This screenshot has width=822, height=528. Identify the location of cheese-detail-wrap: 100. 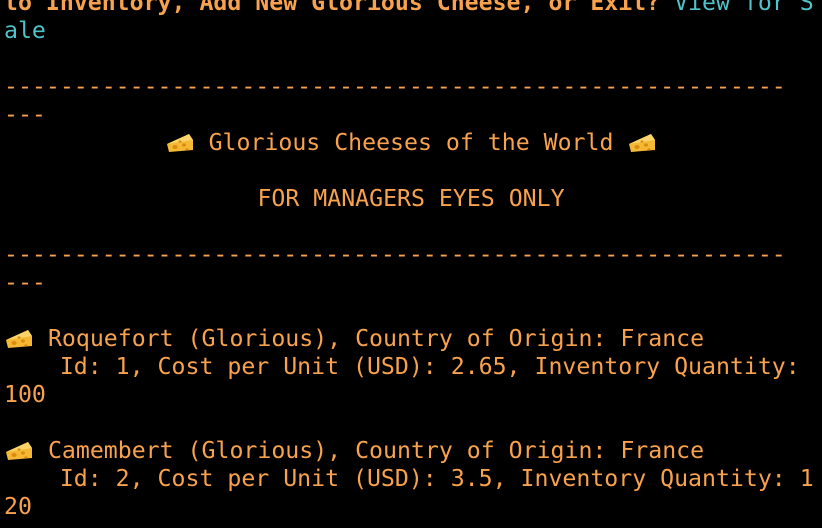
(25, 394).